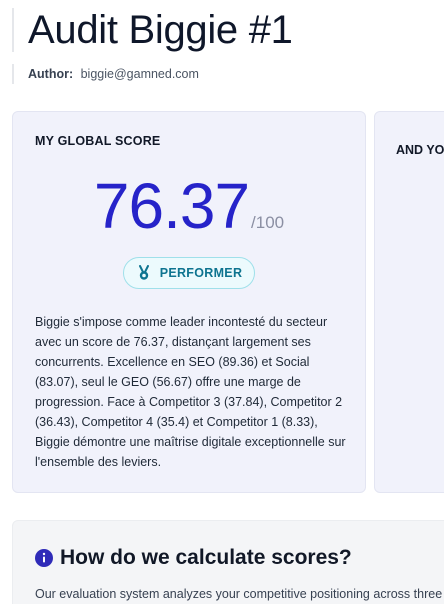  What do you see at coordinates (143, 272) in the screenshot?
I see `medal-icon` at bounding box center [143, 272].